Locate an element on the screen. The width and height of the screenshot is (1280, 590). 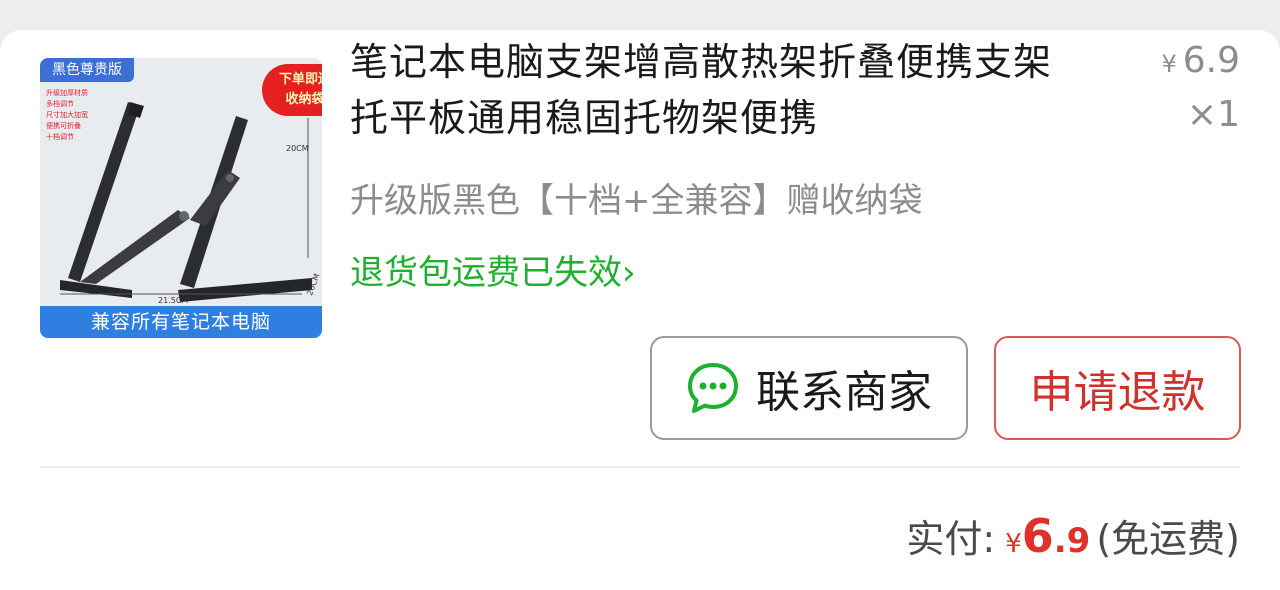
shipping-note: (免运费) is located at coordinates (1168, 539).